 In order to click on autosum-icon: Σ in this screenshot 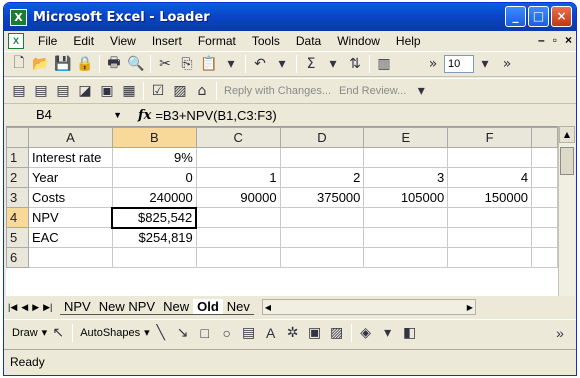, I will do `click(311, 64)`.